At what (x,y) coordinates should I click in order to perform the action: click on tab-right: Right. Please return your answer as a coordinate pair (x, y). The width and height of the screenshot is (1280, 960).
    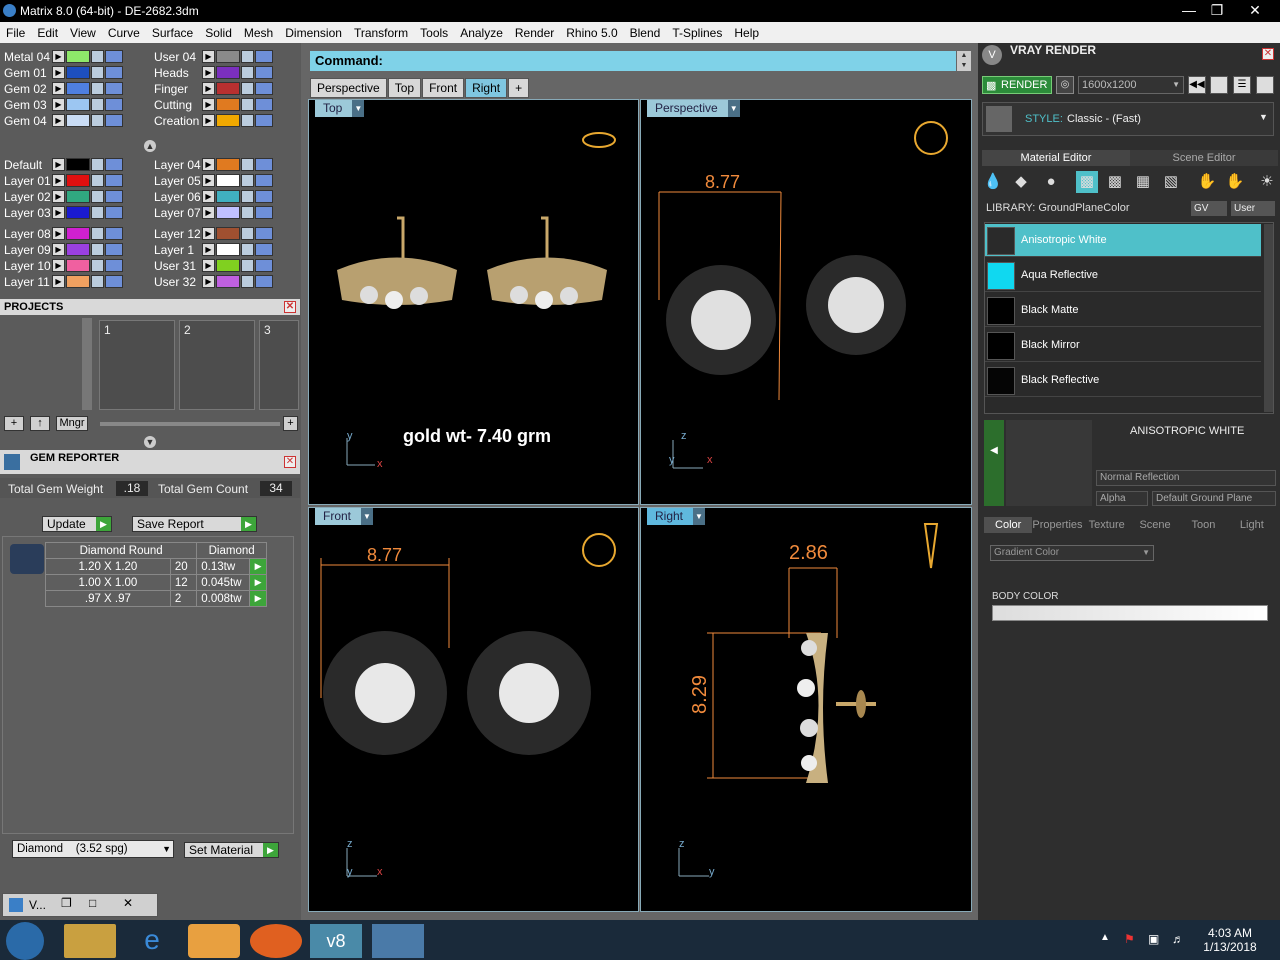
    Looking at the image, I should click on (486, 88).